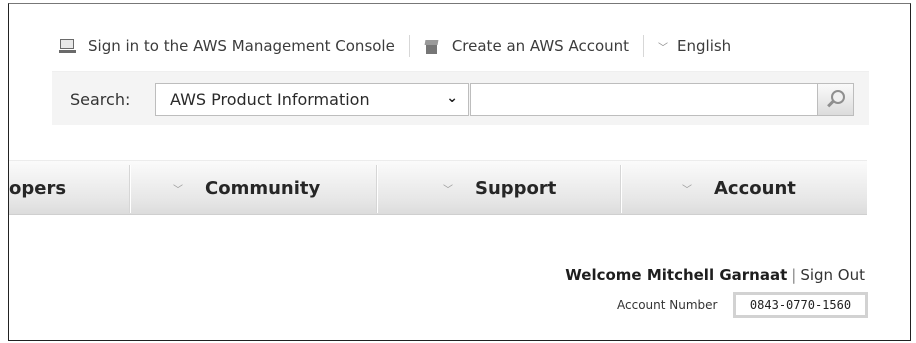 The image size is (916, 343). Describe the element at coordinates (667, 305) in the screenshot. I see `account-number-label: Account Number` at that location.